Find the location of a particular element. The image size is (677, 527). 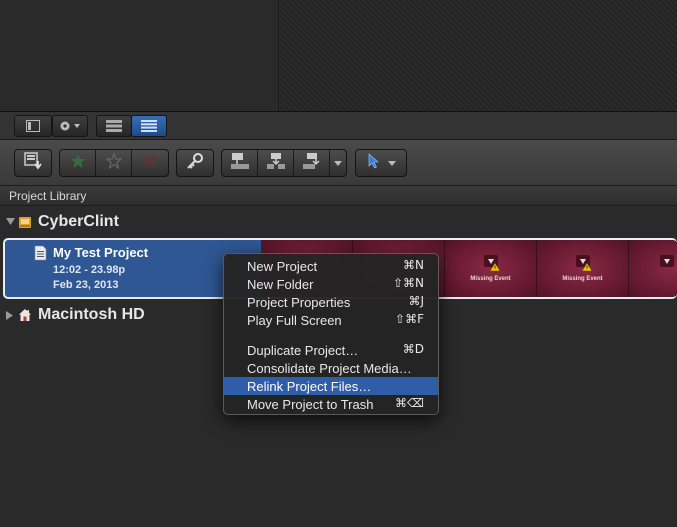

volume-row-macintosh-hd: Macintosh HD is located at coordinates (72, 315).